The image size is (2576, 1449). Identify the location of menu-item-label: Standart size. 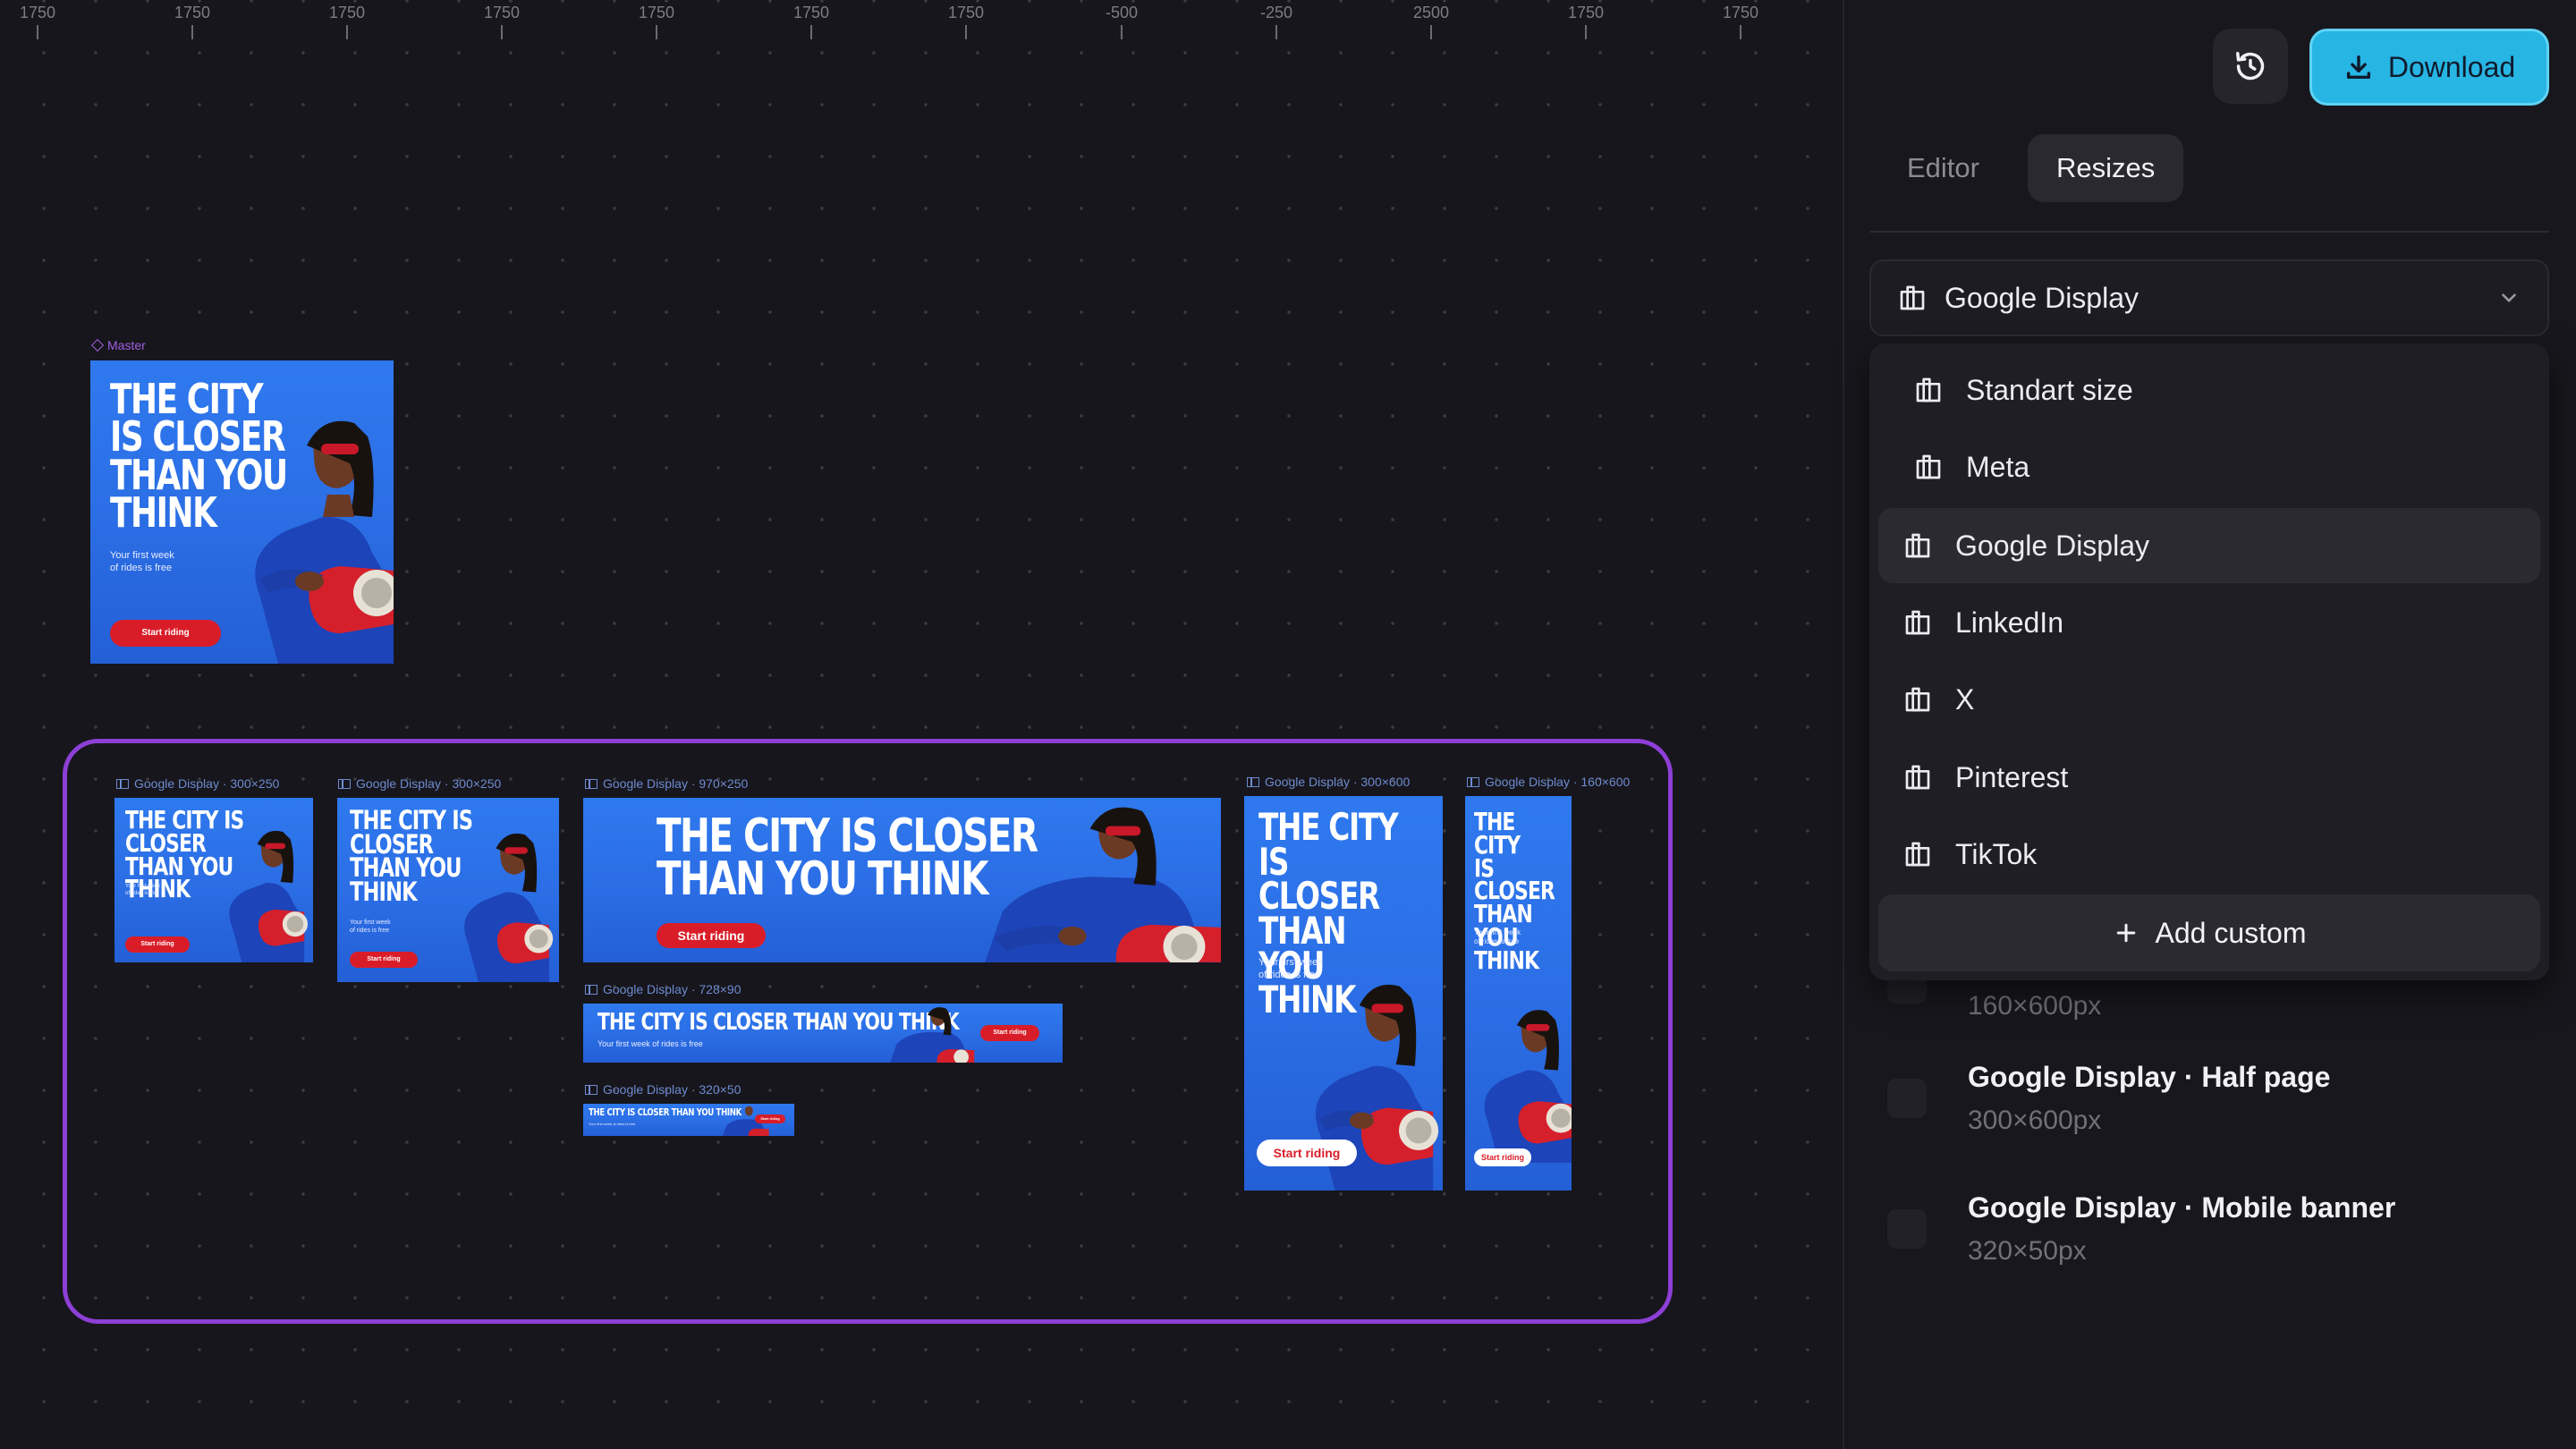
(2049, 389).